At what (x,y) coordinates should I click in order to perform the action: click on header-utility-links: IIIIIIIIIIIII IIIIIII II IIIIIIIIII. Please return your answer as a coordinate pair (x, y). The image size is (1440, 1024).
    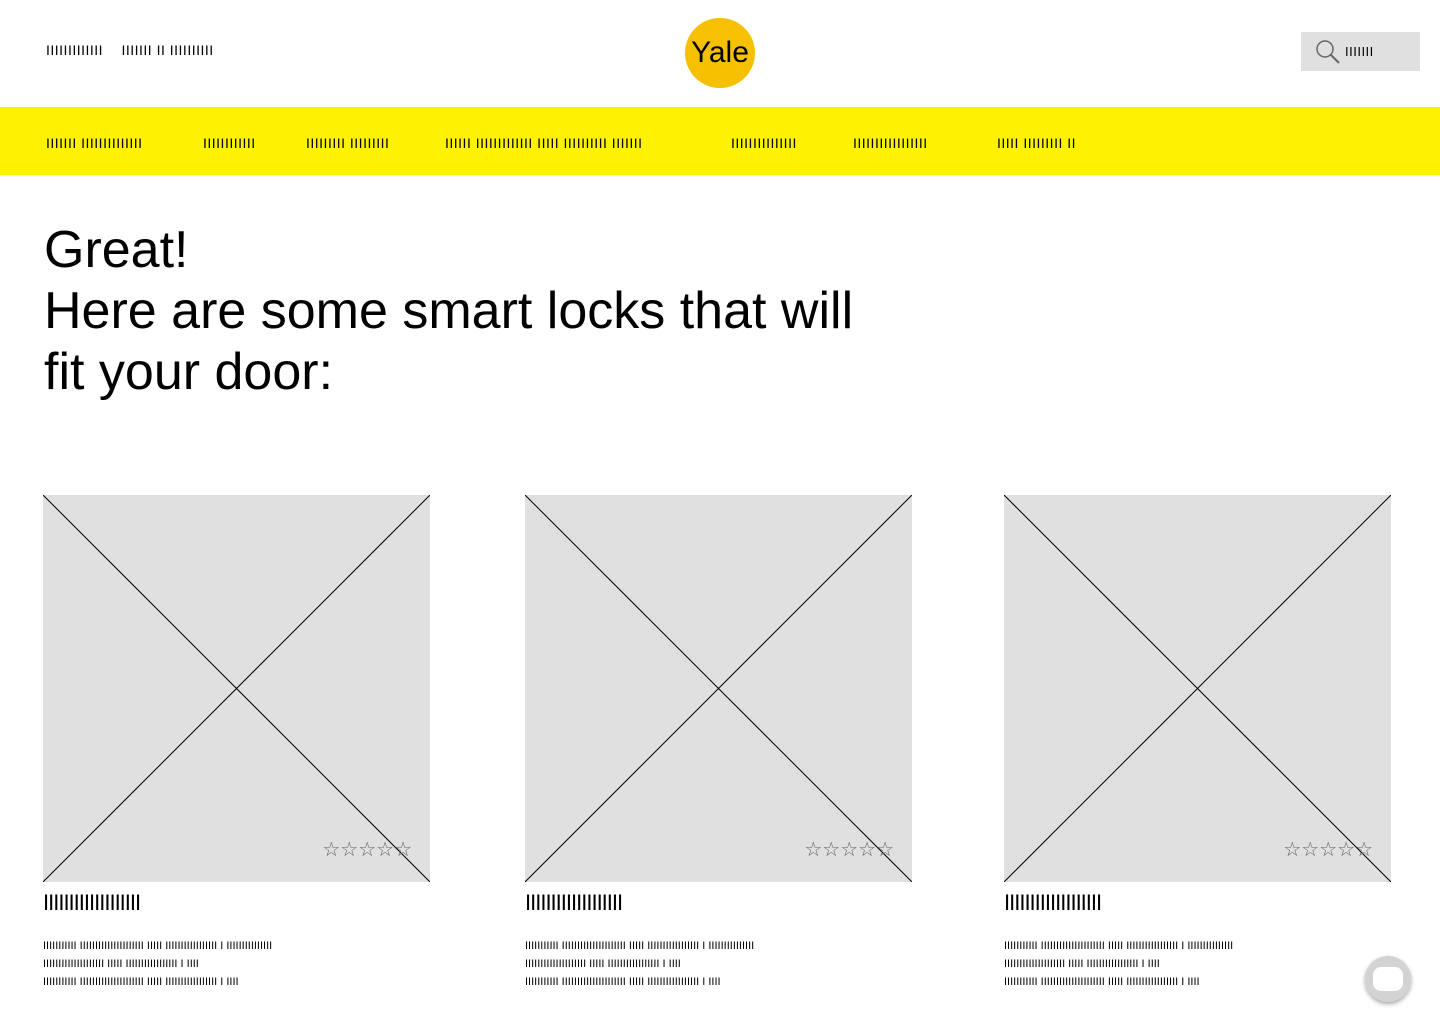
    Looking at the image, I should click on (137, 50).